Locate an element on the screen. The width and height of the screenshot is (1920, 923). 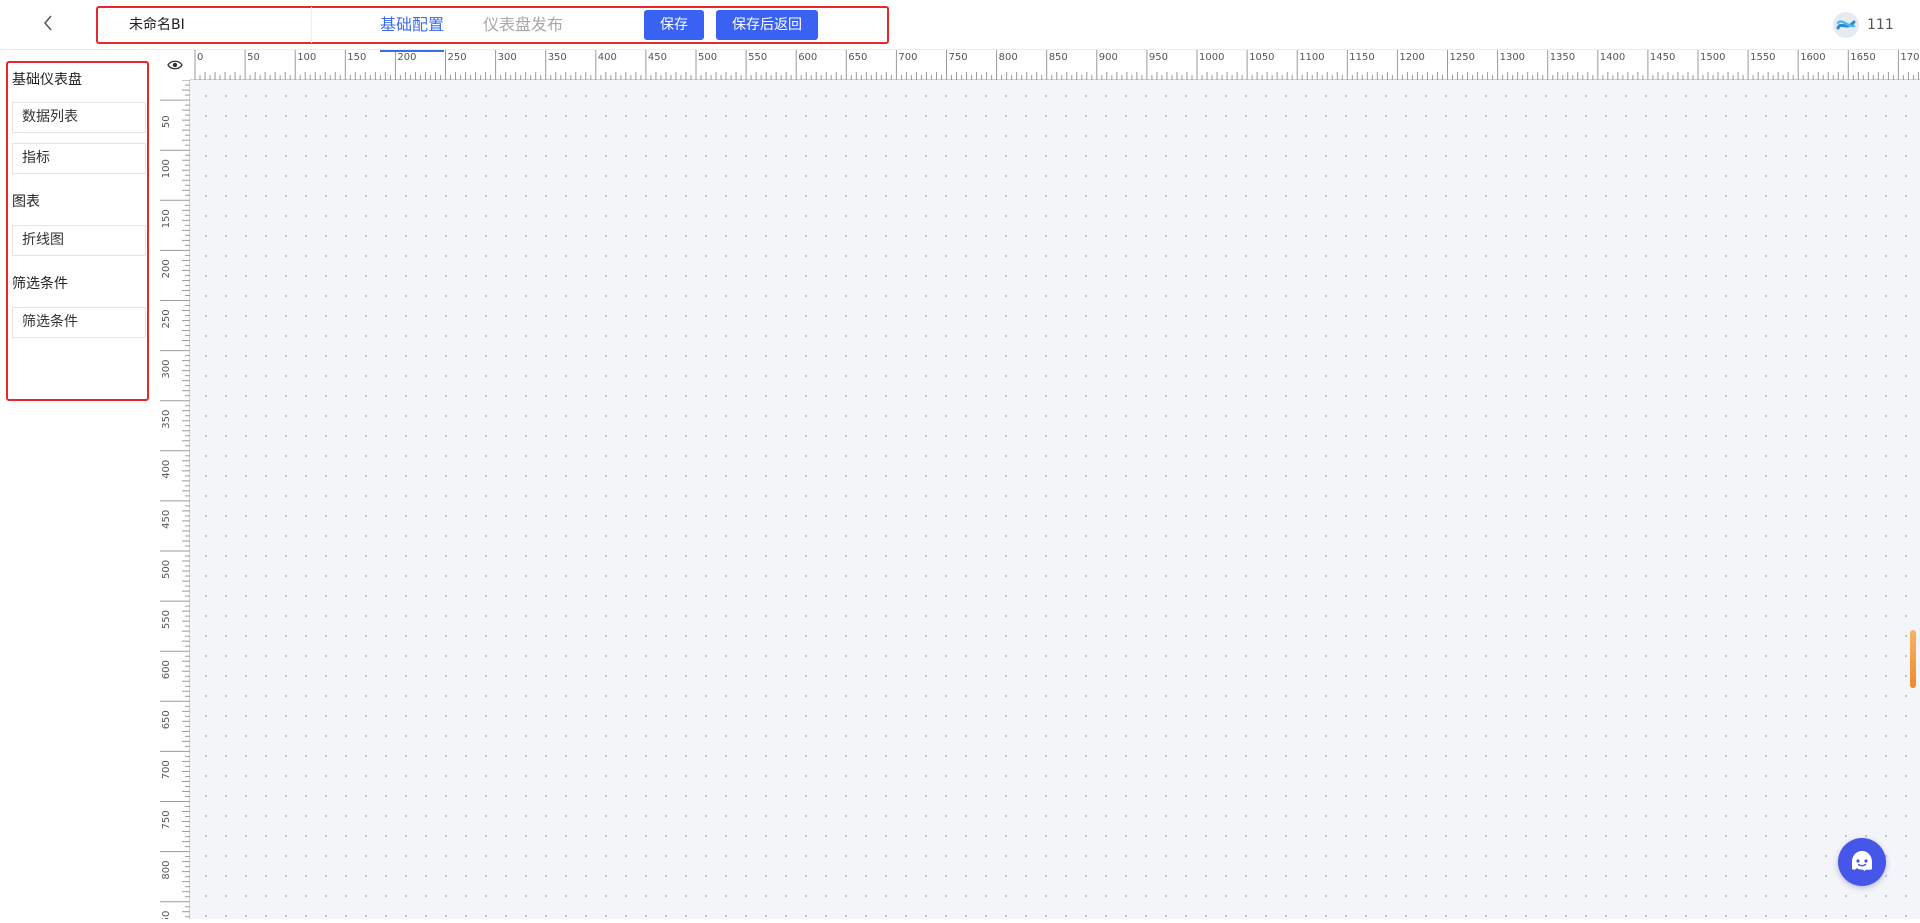
ruler-v-label: 450 is located at coordinates (166, 519).